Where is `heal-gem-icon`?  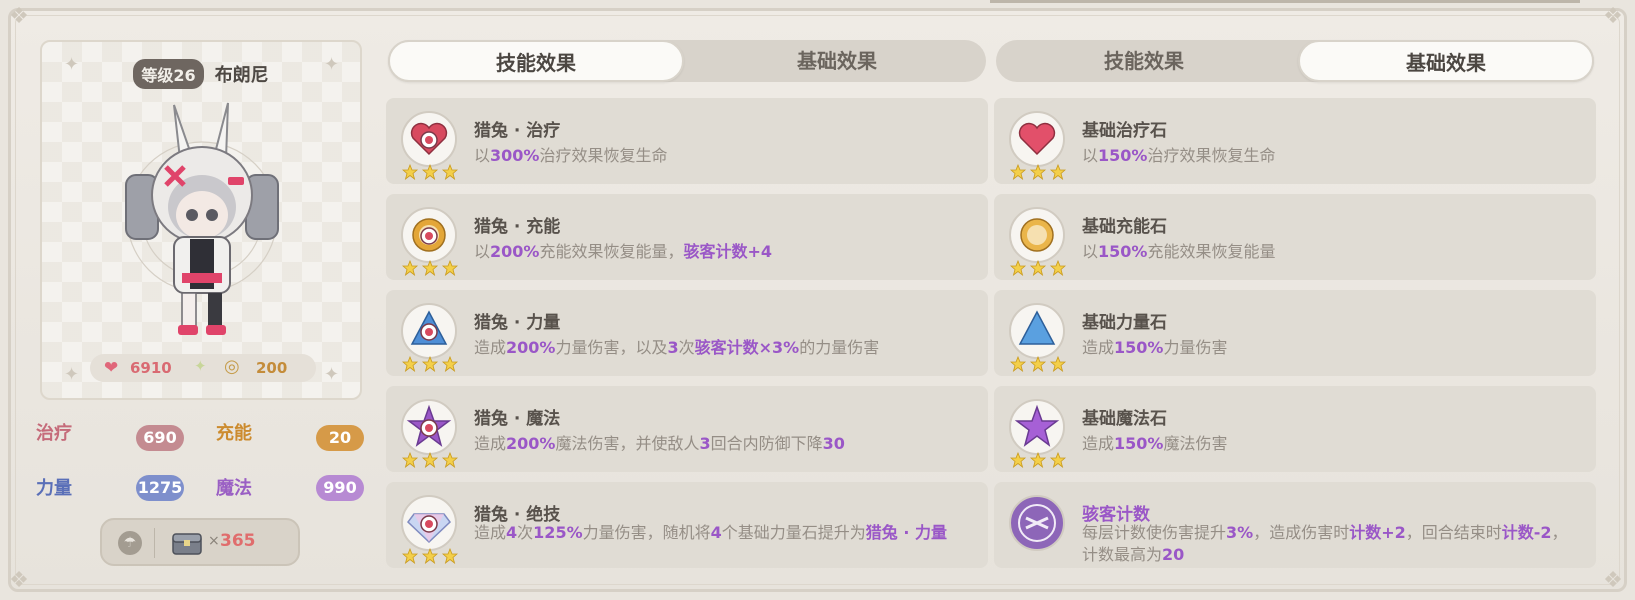 heal-gem-icon is located at coordinates (429, 139).